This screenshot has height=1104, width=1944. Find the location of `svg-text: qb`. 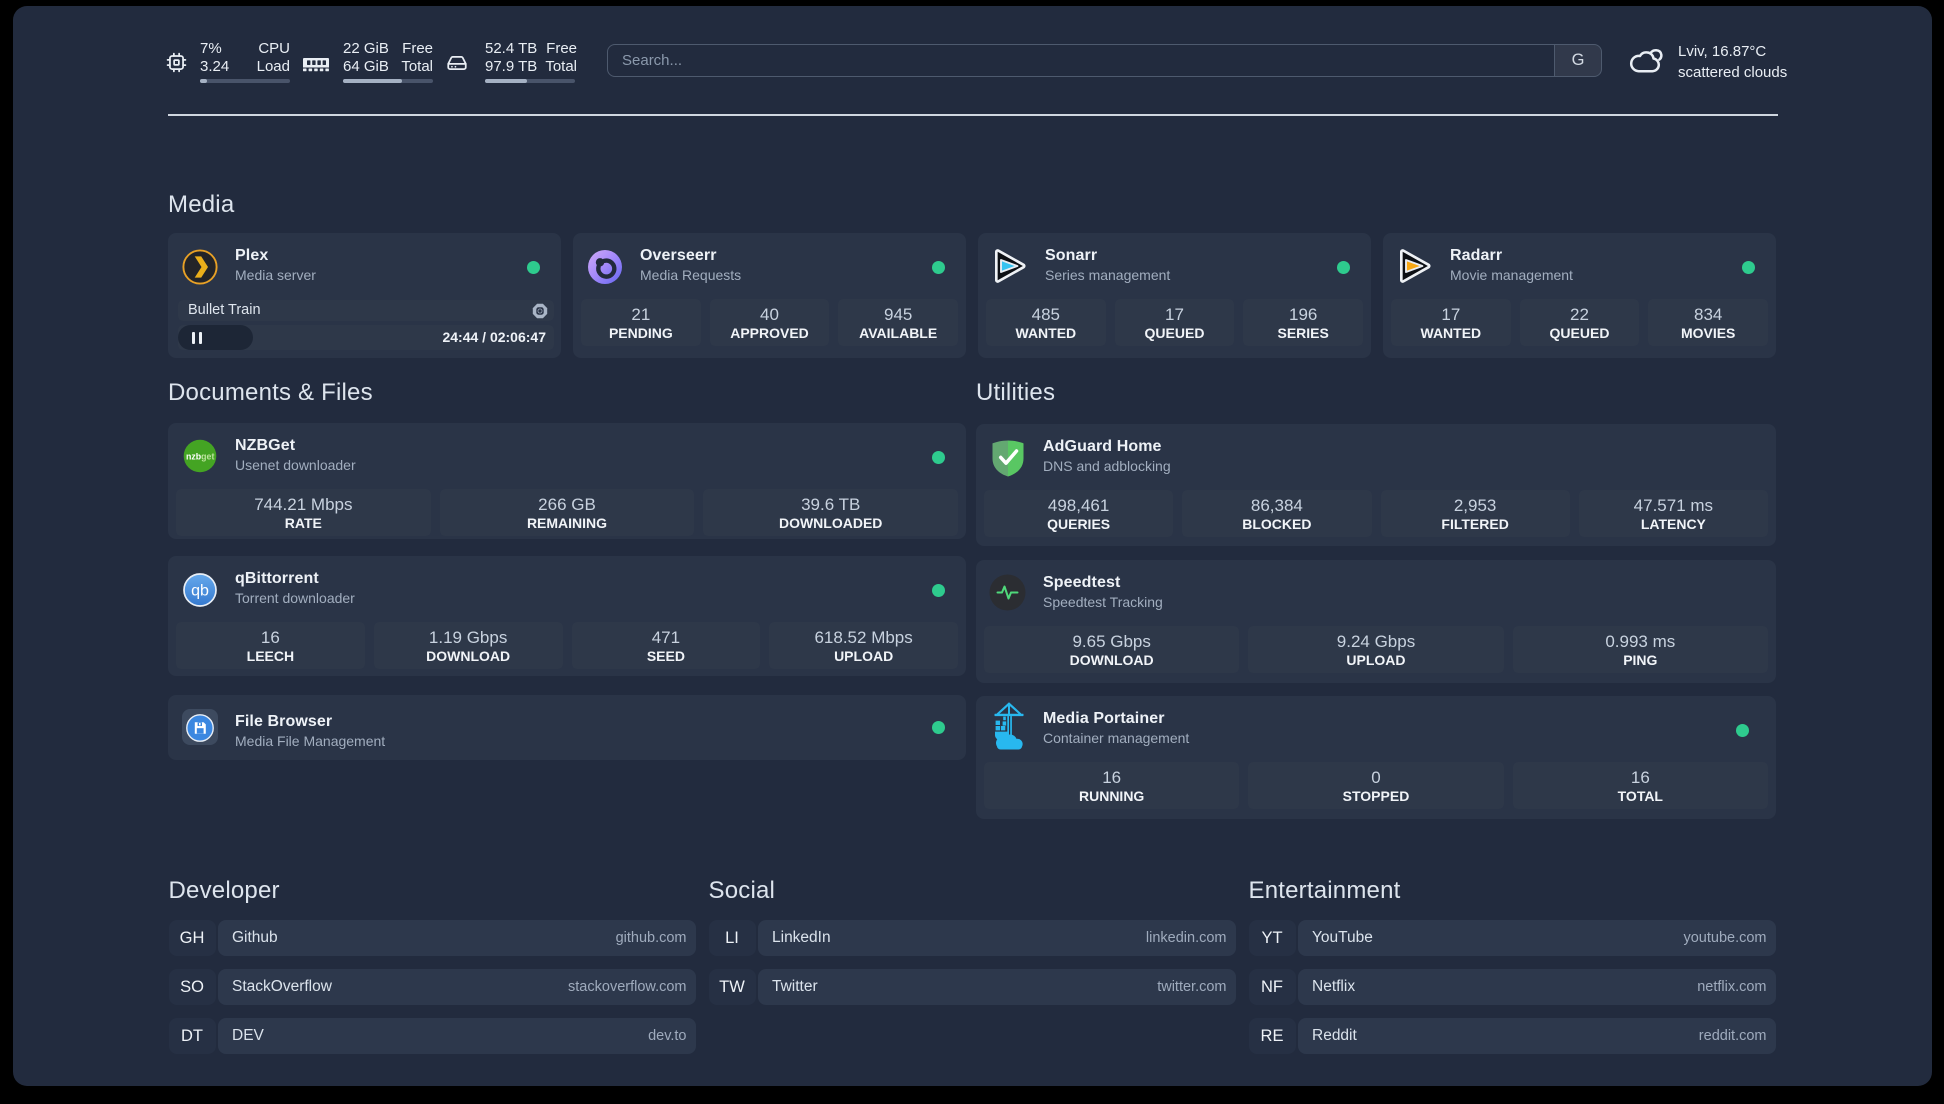

svg-text: qb is located at coordinates (200, 591).